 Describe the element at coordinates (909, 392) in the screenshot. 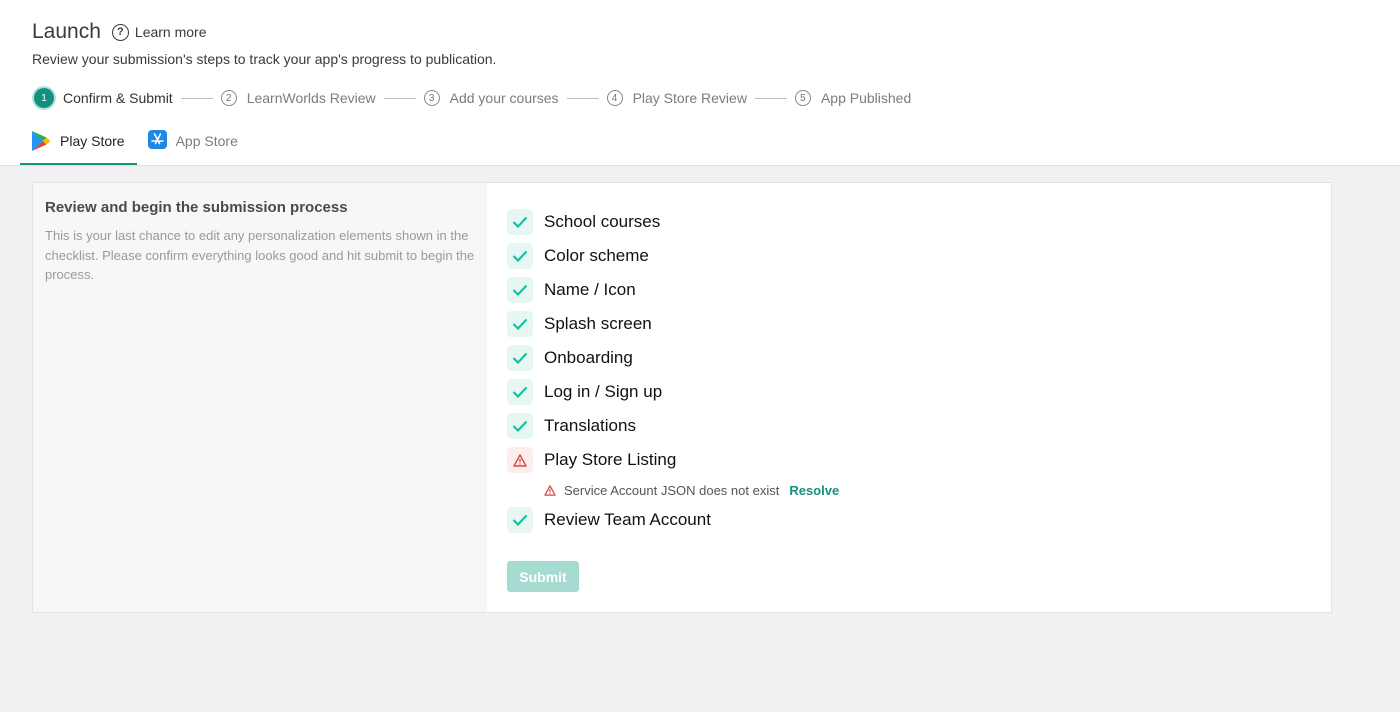

I see `checklist-item: Log in / Sign up` at that location.